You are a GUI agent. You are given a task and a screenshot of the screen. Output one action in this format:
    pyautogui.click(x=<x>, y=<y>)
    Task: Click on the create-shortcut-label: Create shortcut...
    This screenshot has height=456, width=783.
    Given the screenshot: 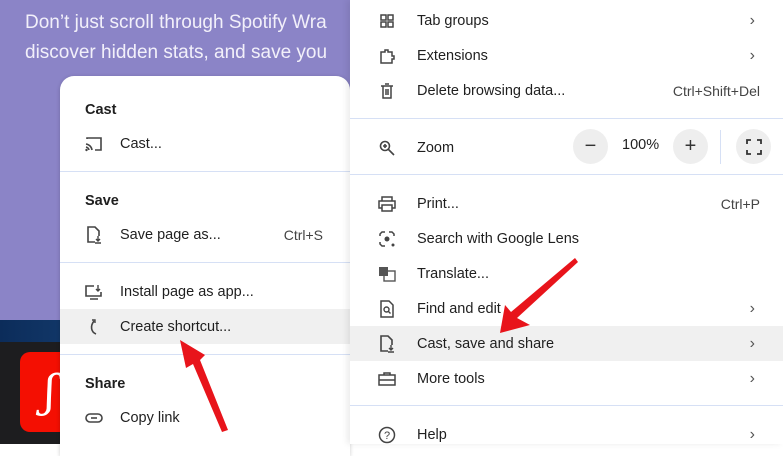 What is the action you would take?
    pyautogui.click(x=176, y=326)
    